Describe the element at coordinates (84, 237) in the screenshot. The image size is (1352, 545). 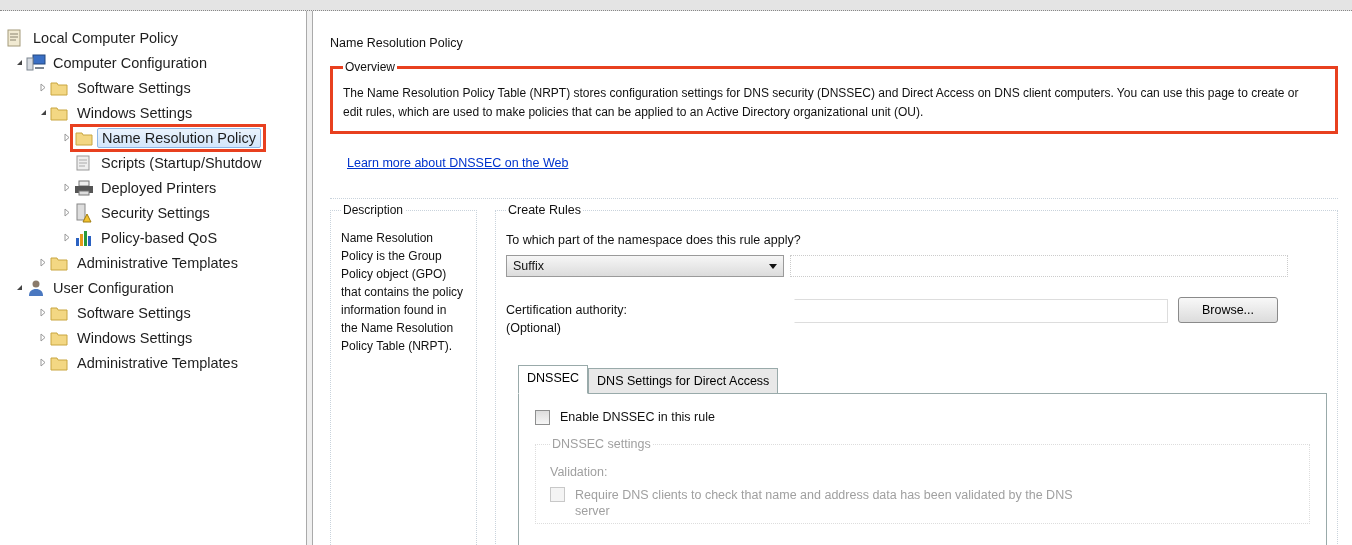
I see `bar-graph-icon` at that location.